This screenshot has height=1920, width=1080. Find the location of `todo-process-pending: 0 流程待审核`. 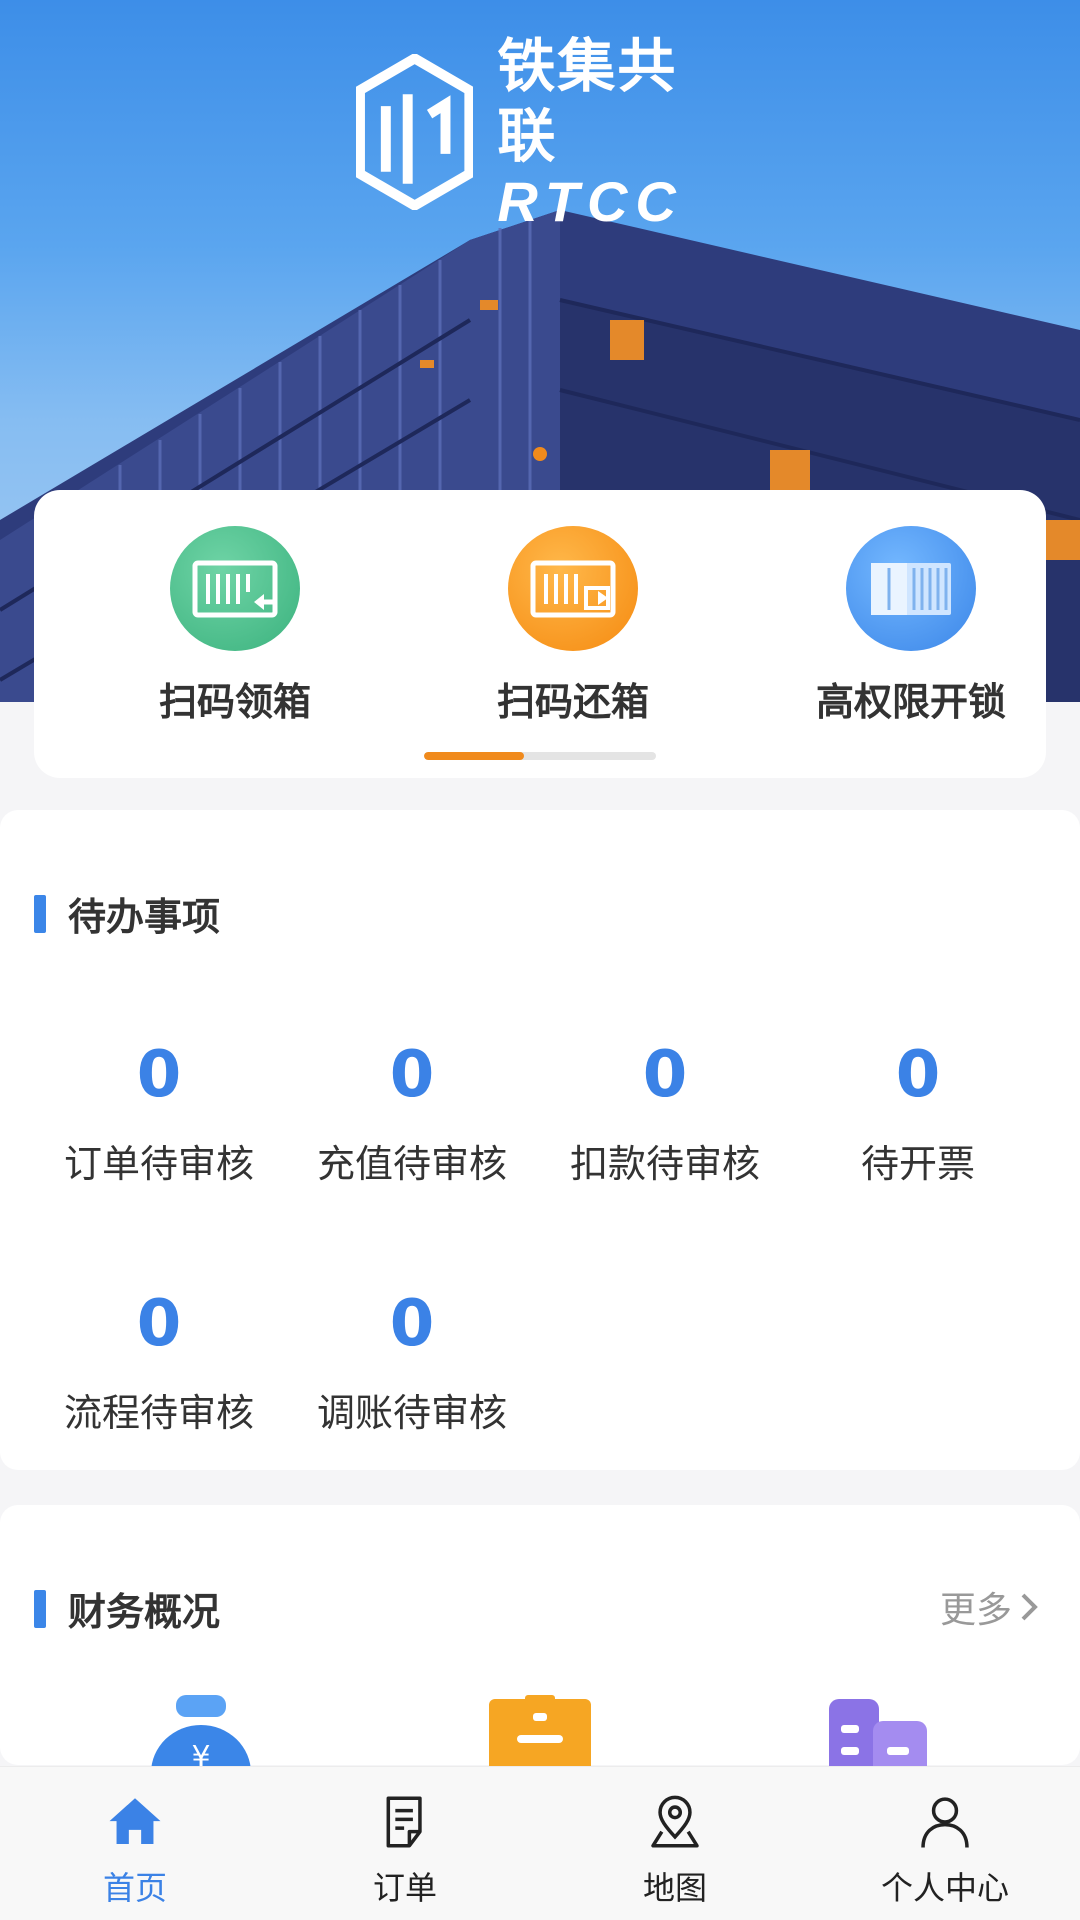

todo-process-pending: 0 流程待审核 is located at coordinates (159, 1360).